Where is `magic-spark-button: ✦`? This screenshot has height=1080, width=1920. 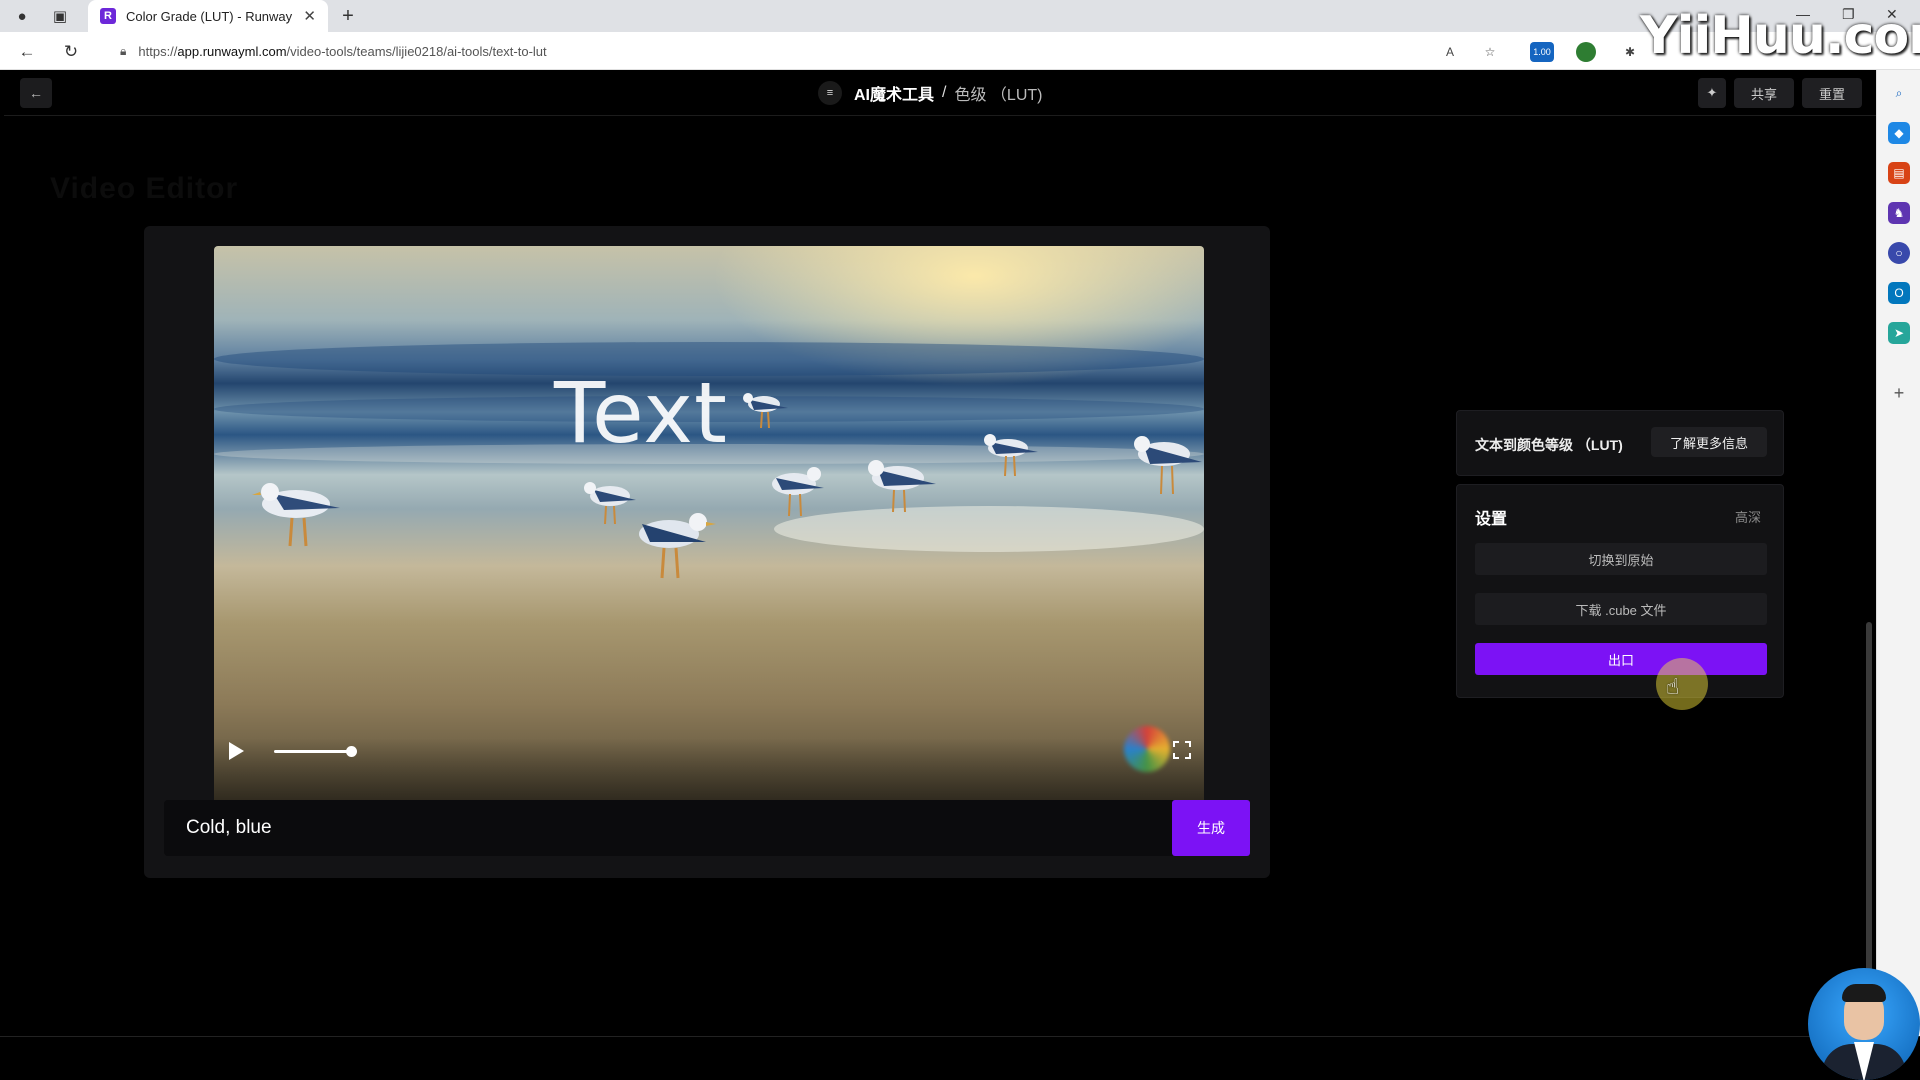 magic-spark-button: ✦ is located at coordinates (1712, 93).